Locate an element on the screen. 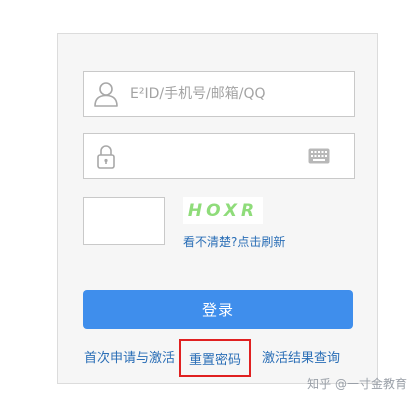 This screenshot has width=417, height=405. captcha-image: HOXR is located at coordinates (223, 210).